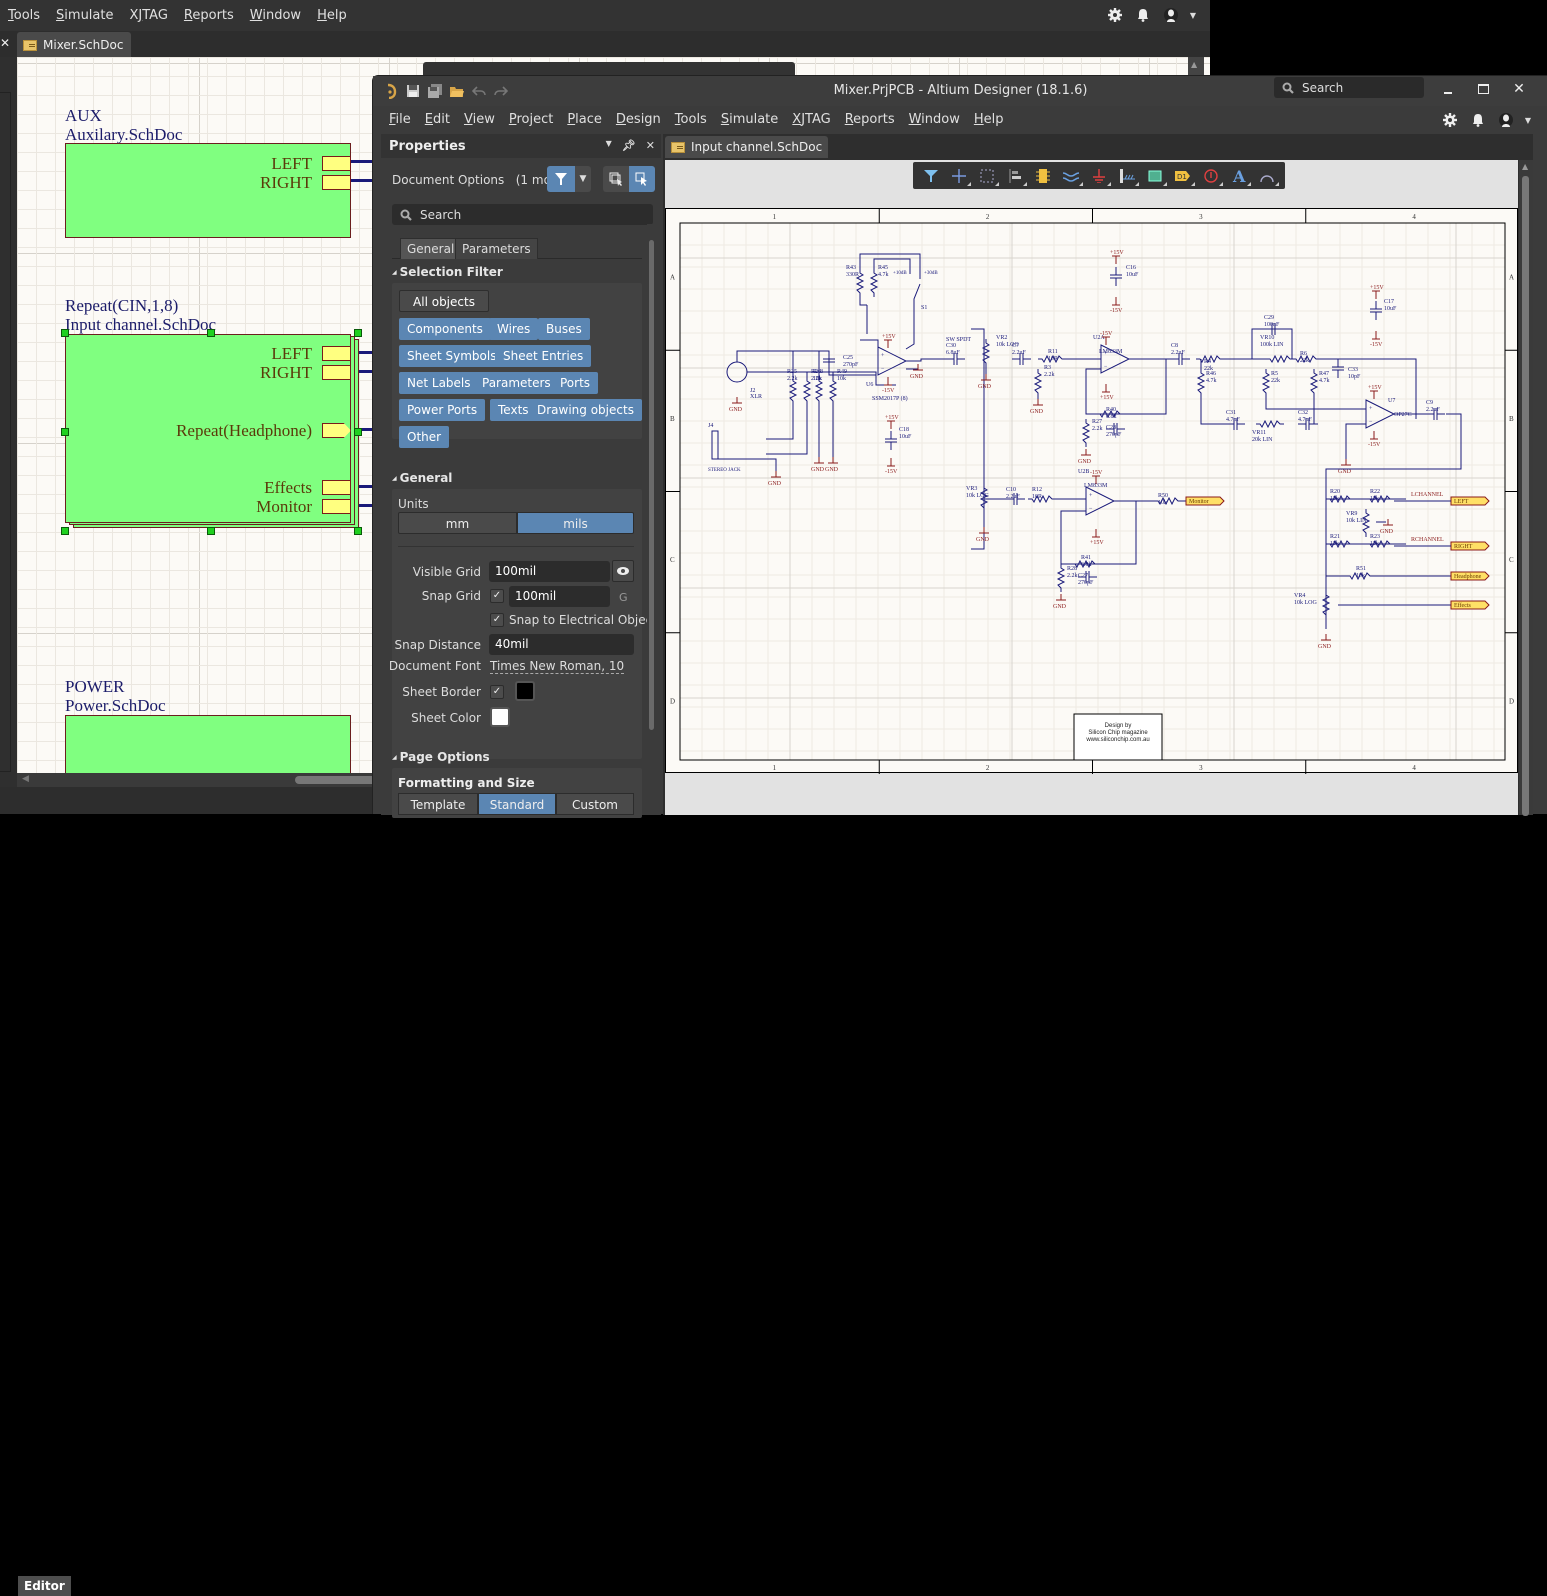  I want to click on chip-parameters: Parameters, so click(516, 383).